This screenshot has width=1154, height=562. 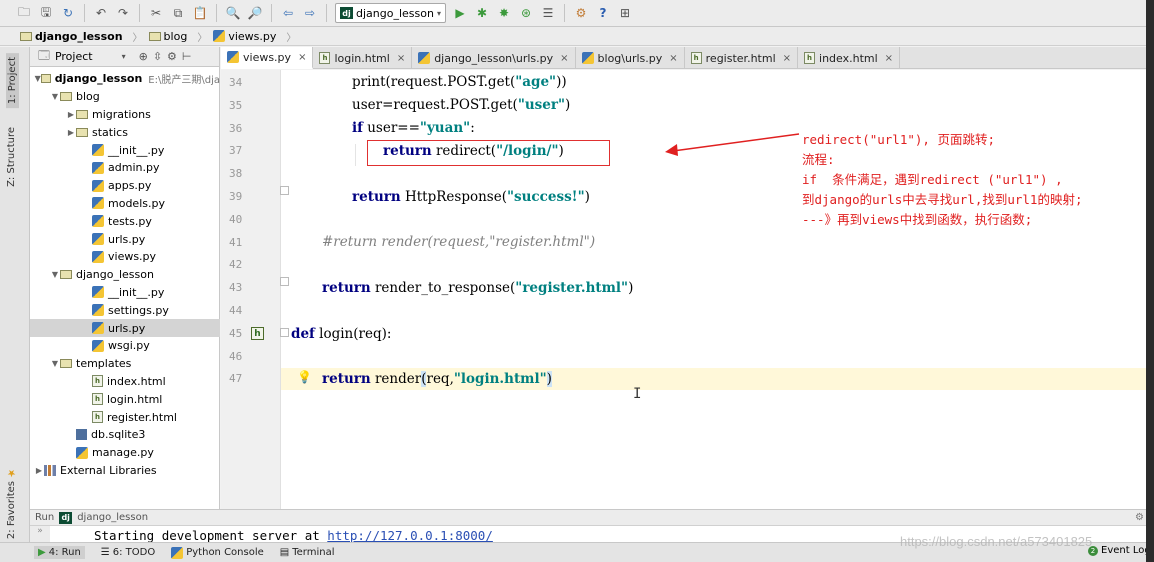 I want to click on bottom-tab-terminal: ▤ Terminal, so click(x=307, y=552).